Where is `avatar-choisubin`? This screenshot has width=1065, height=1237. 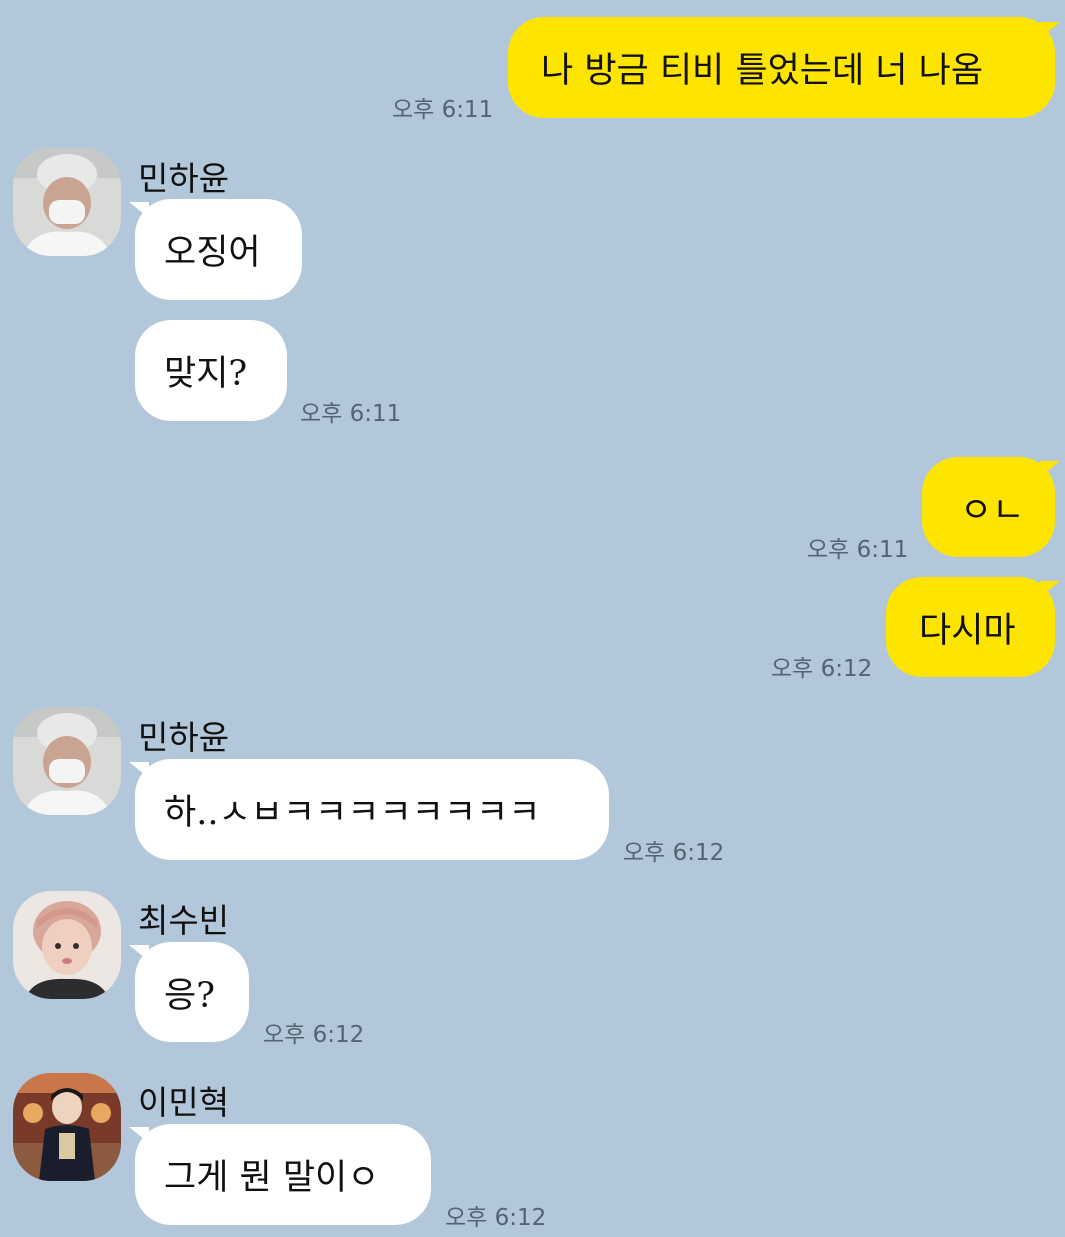 avatar-choisubin is located at coordinates (67, 945).